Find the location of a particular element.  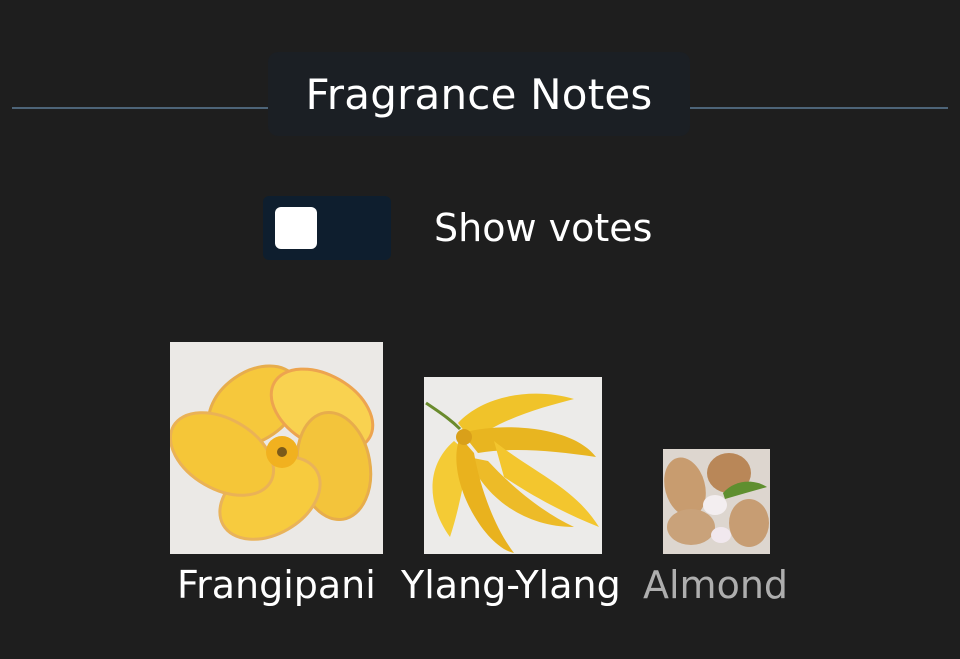

frangipani-image is located at coordinates (276, 448).